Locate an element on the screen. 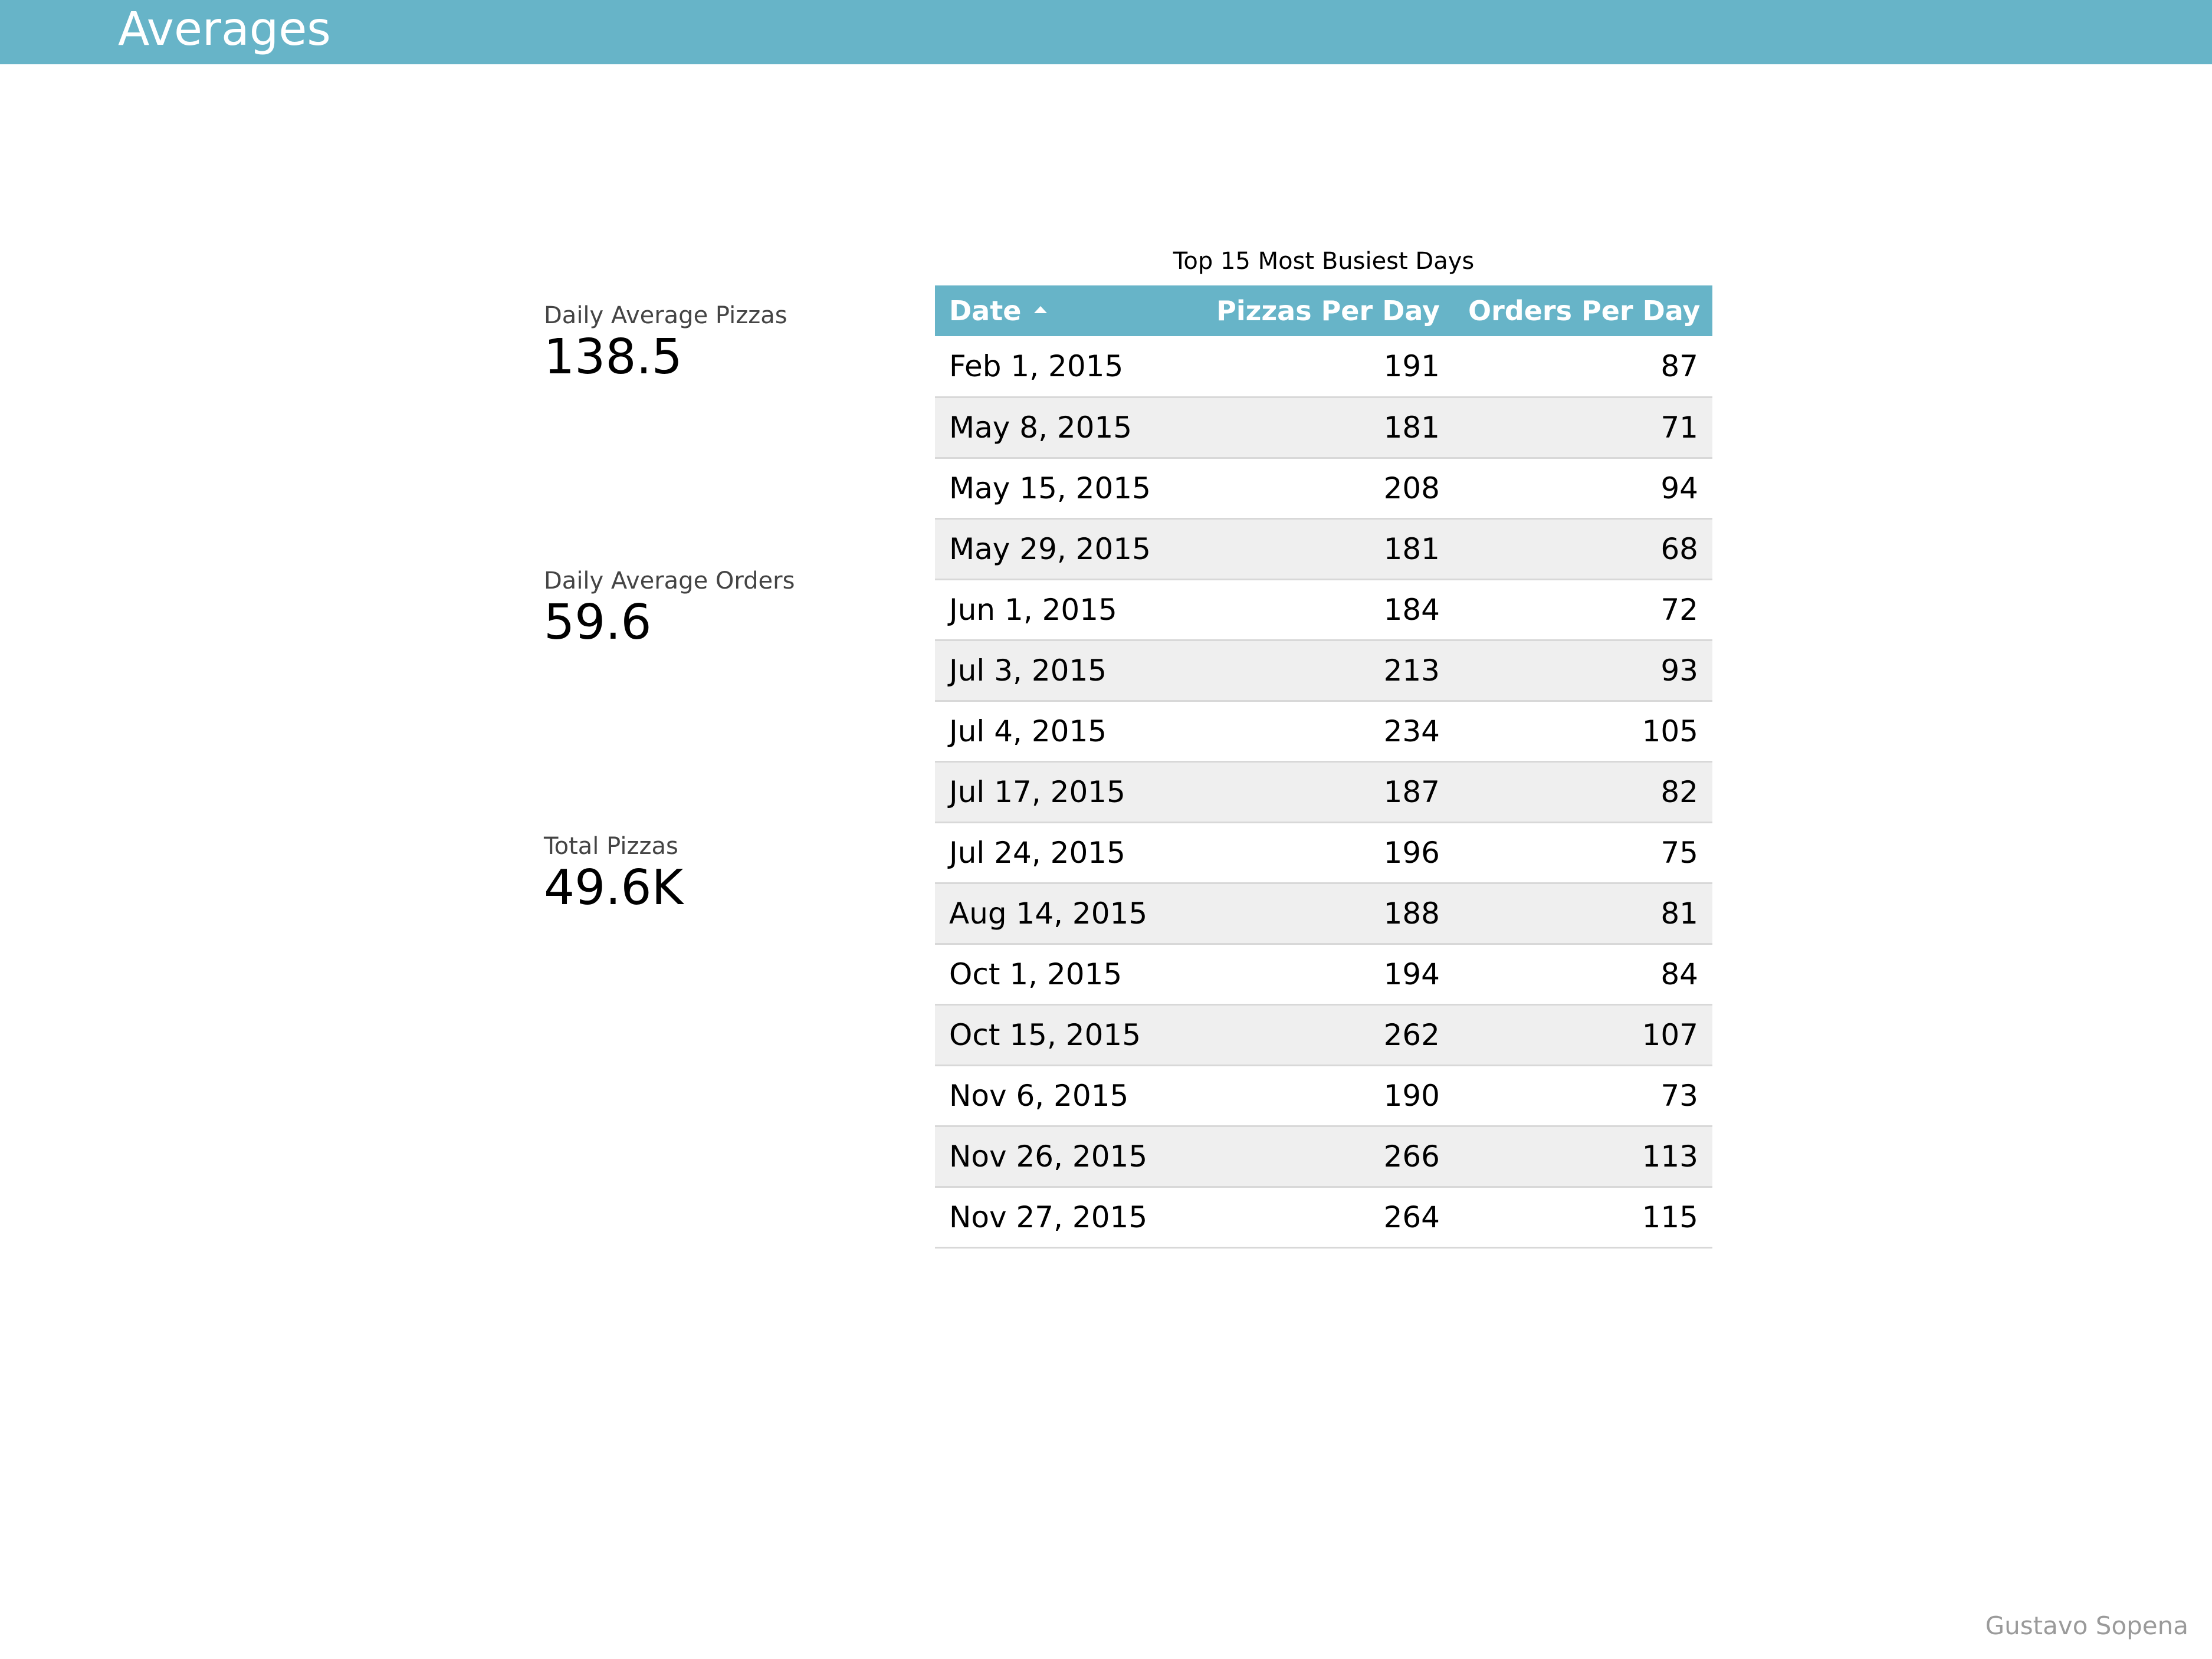 This screenshot has height=1659, width=2212. cell-orders-per-day: 93 is located at coordinates (1679, 670).